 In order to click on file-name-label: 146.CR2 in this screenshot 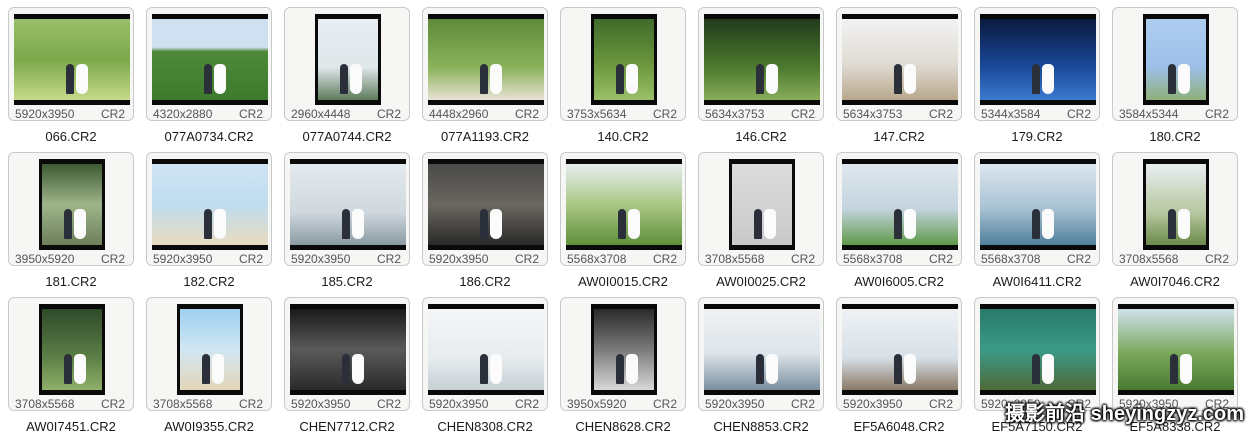, I will do `click(761, 136)`.